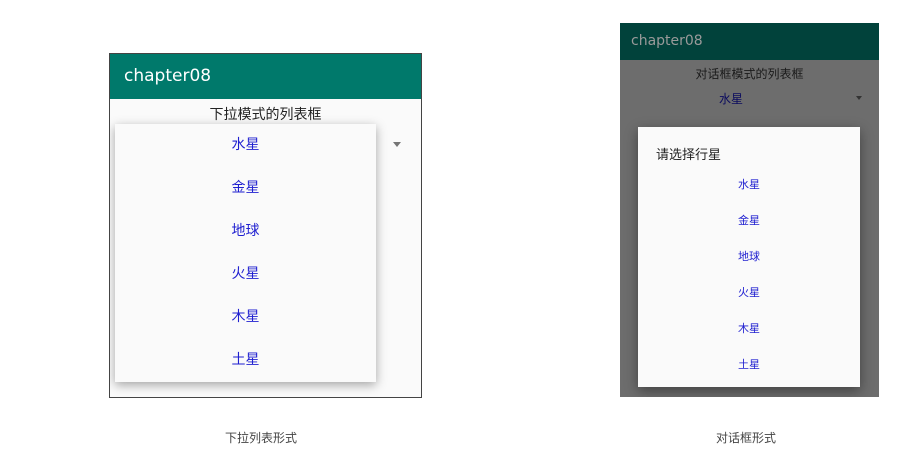 The height and width of the screenshot is (467, 902). Describe the element at coordinates (749, 221) in the screenshot. I see `dialog-item-venus: 金星` at that location.